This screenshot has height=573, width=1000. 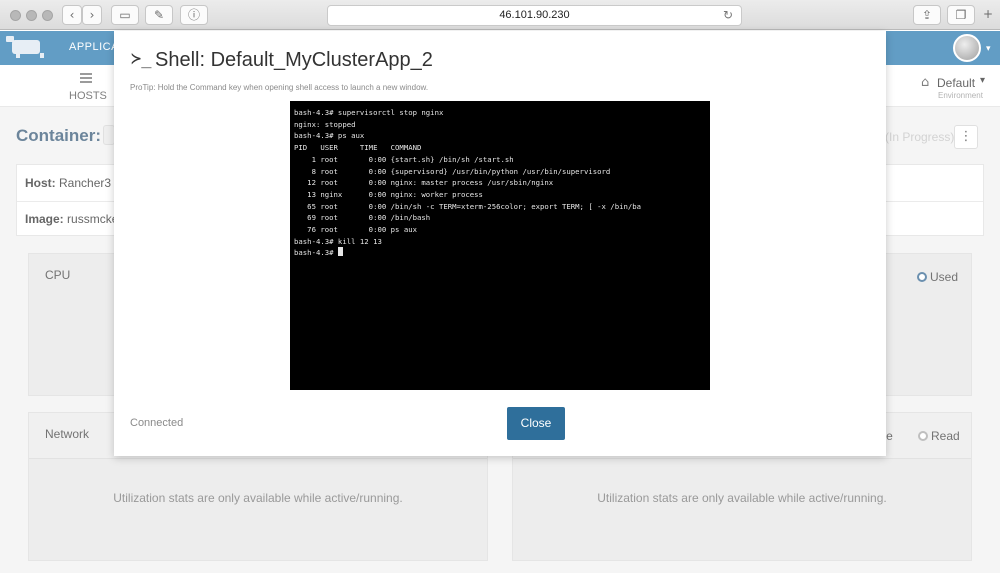 I want to click on close-button: Close, so click(x=536, y=423).